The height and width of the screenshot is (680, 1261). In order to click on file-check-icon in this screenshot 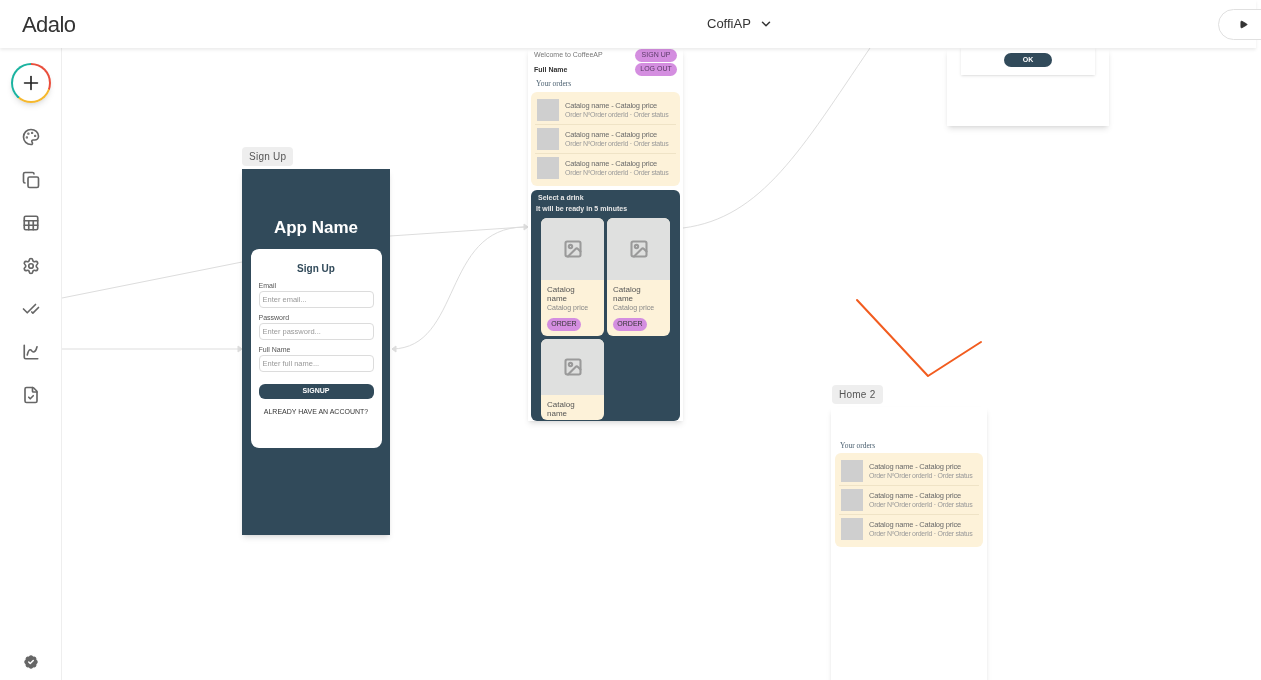, I will do `click(30, 395)`.